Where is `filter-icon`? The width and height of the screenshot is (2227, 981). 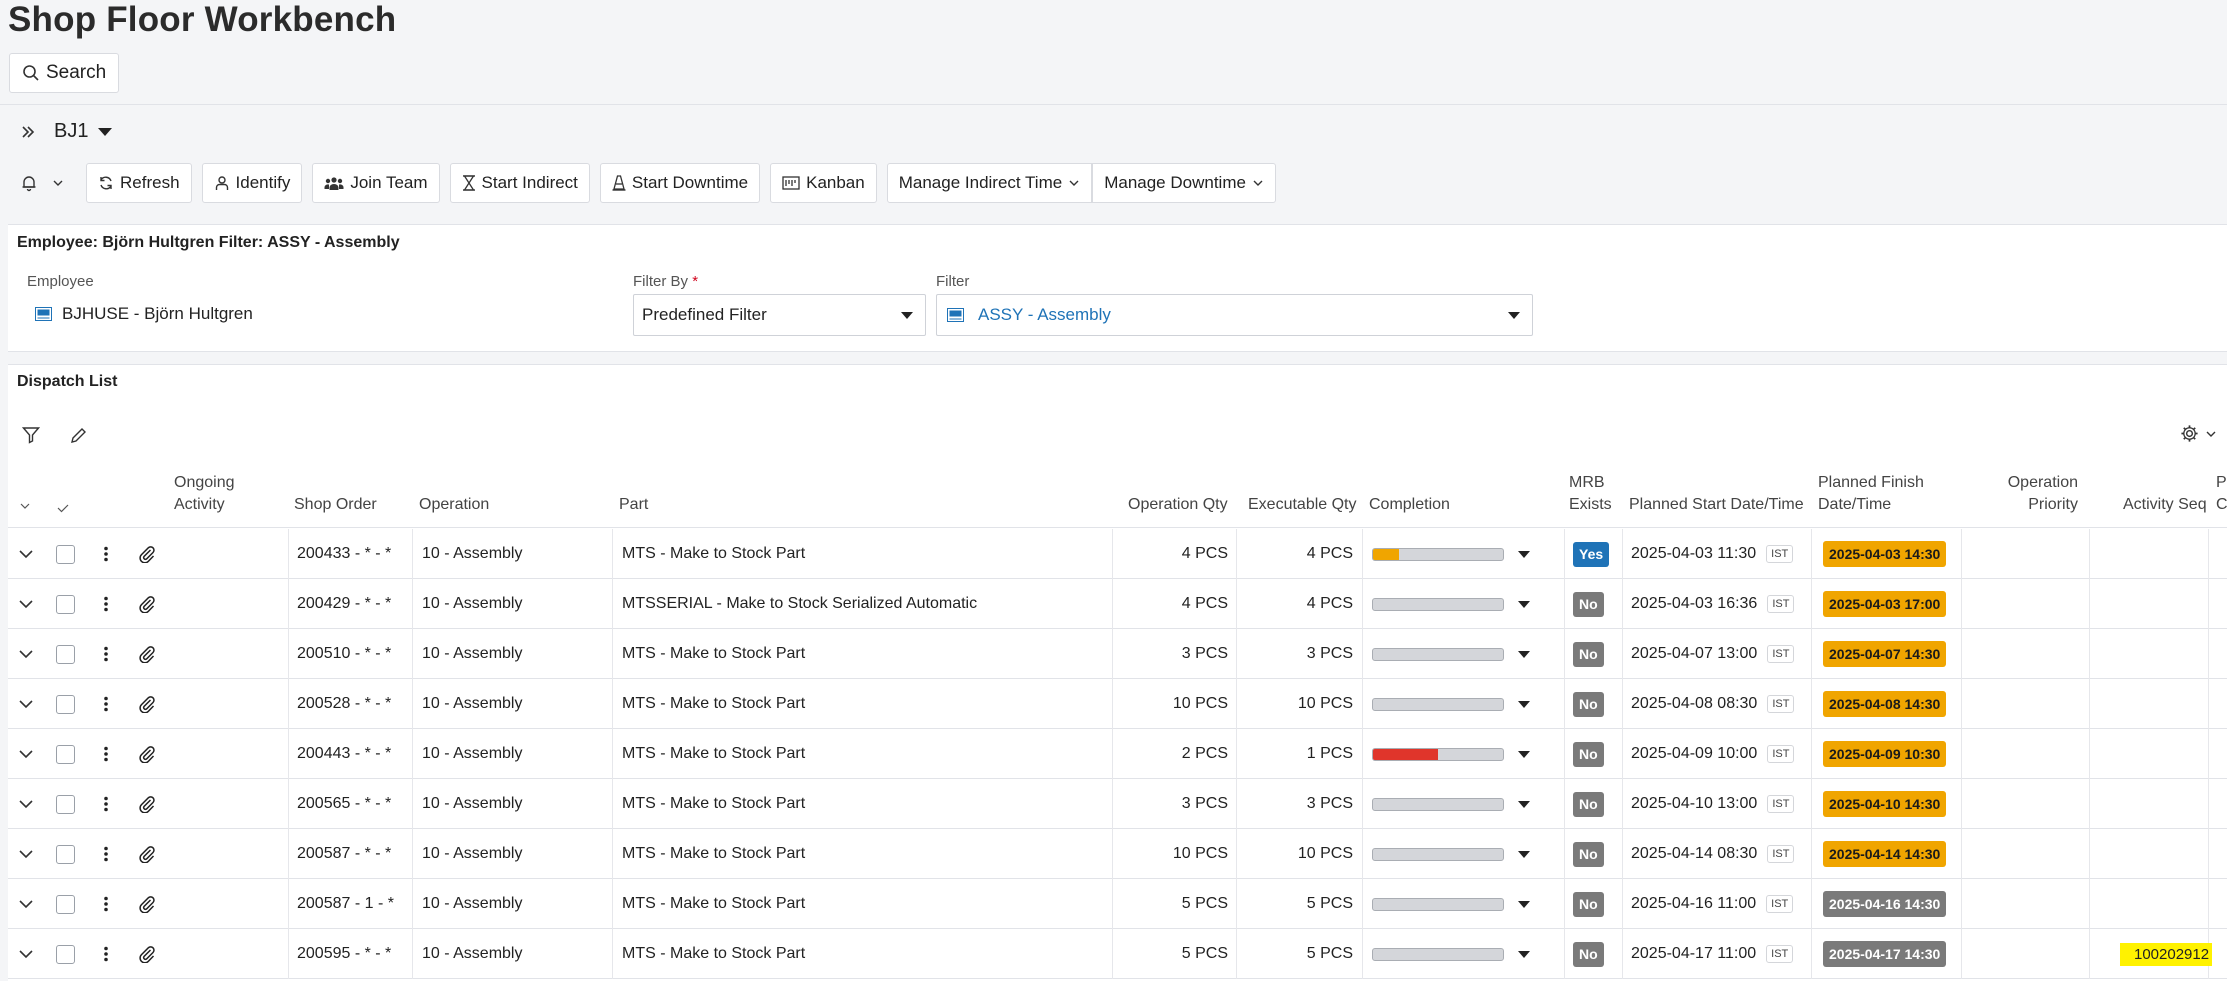 filter-icon is located at coordinates (31, 435).